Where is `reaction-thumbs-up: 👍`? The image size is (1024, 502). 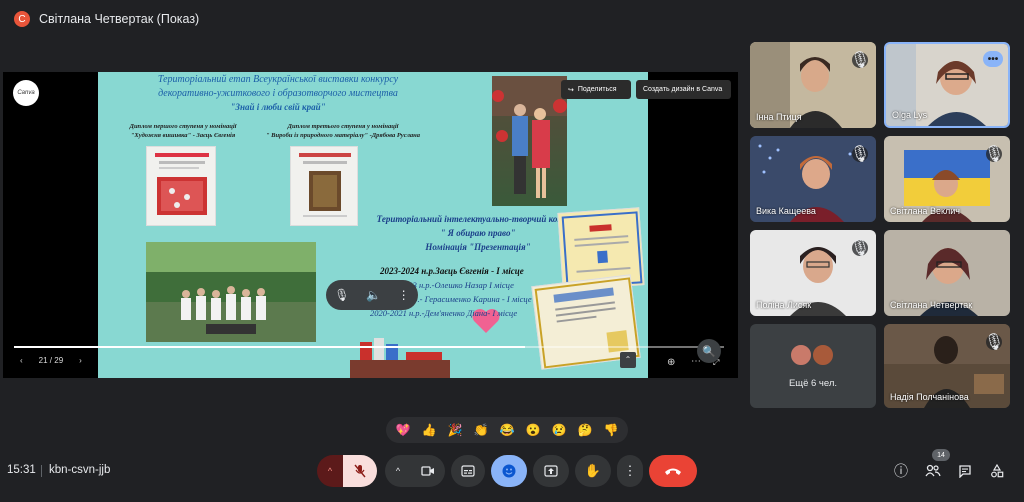
reaction-thumbs-up: 👍 is located at coordinates (429, 430).